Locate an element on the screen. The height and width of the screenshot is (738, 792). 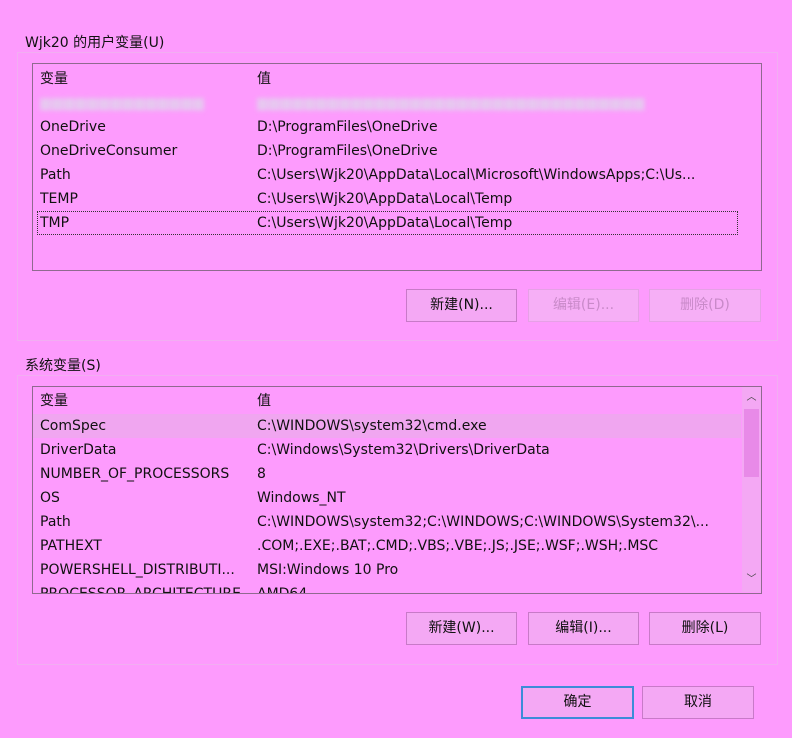
var-name: NUMBER_OF_PROCESSORS is located at coordinates (135, 474).